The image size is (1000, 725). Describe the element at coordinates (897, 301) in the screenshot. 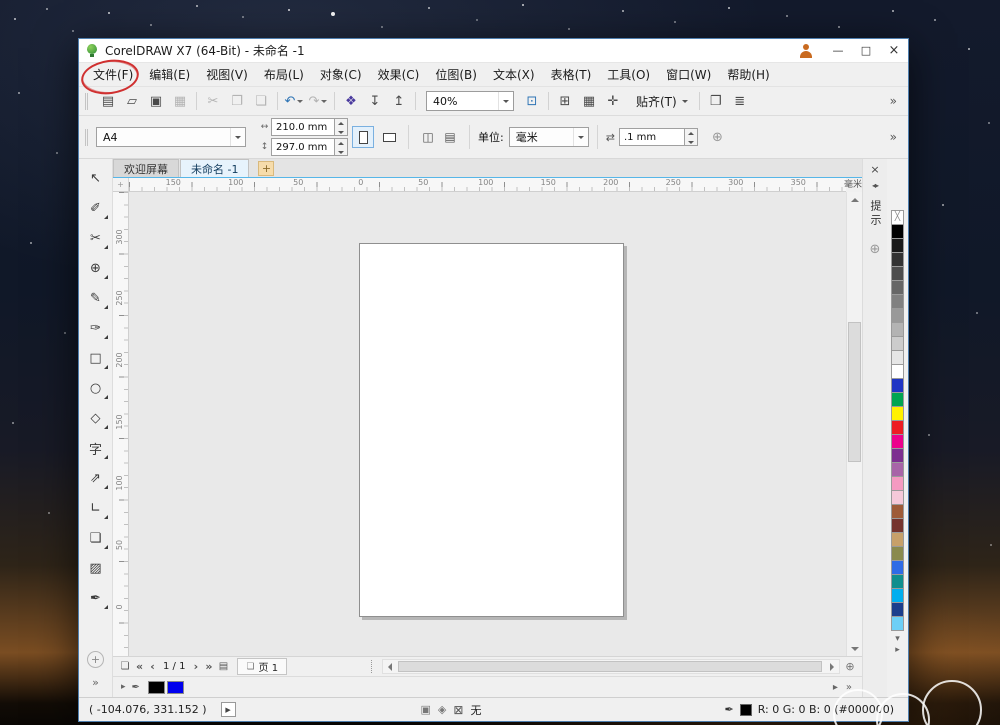

I see `50-black` at that location.